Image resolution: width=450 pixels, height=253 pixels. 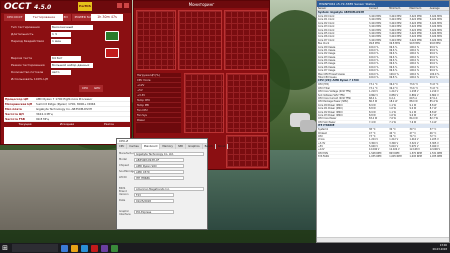 I want to click on sensor-value: 12.096 V, so click(x=435, y=149).